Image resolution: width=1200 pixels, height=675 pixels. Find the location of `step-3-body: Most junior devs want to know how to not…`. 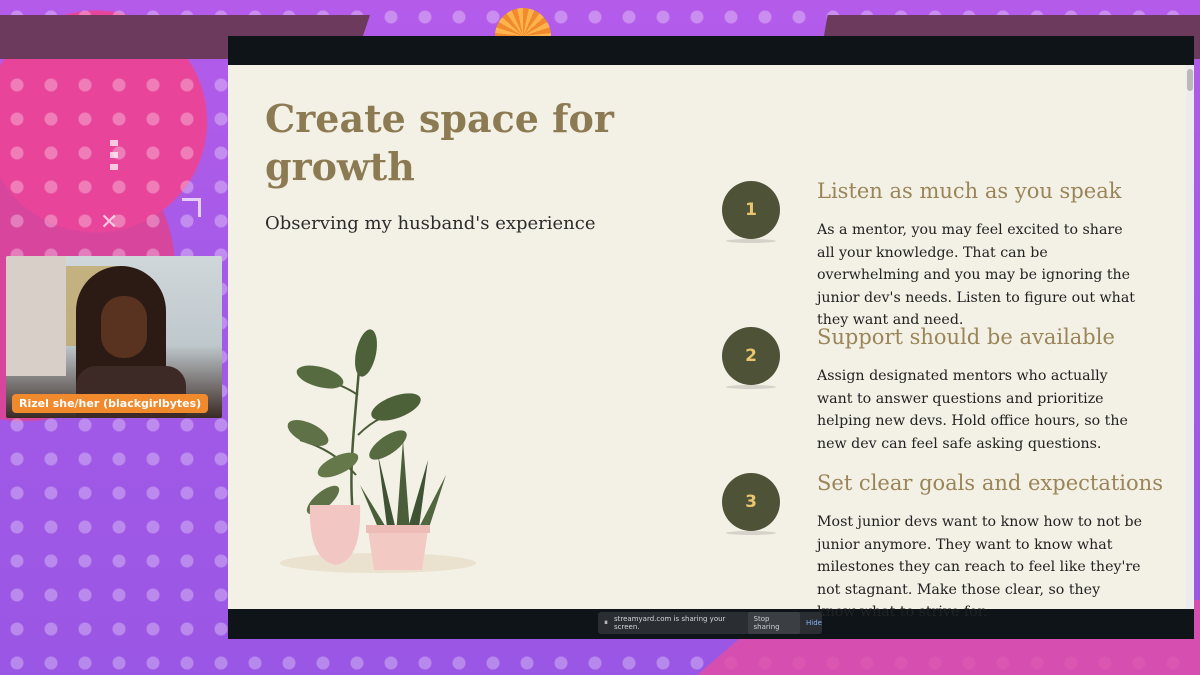

step-3-body: Most junior devs want to know how to not… is located at coordinates (979, 567).